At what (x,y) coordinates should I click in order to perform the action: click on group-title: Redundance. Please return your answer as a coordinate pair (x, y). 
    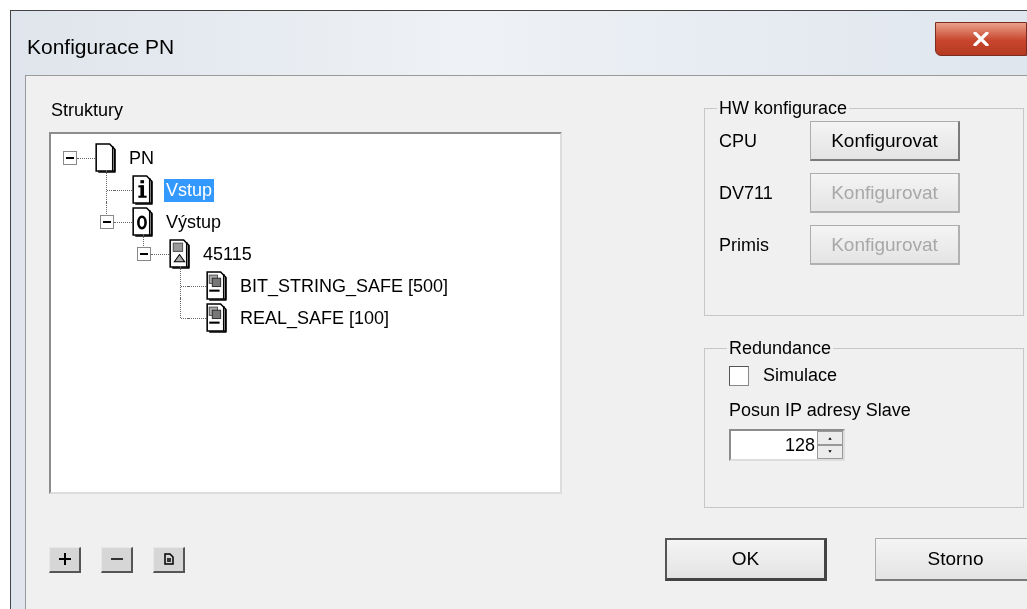
    Looking at the image, I should click on (780, 348).